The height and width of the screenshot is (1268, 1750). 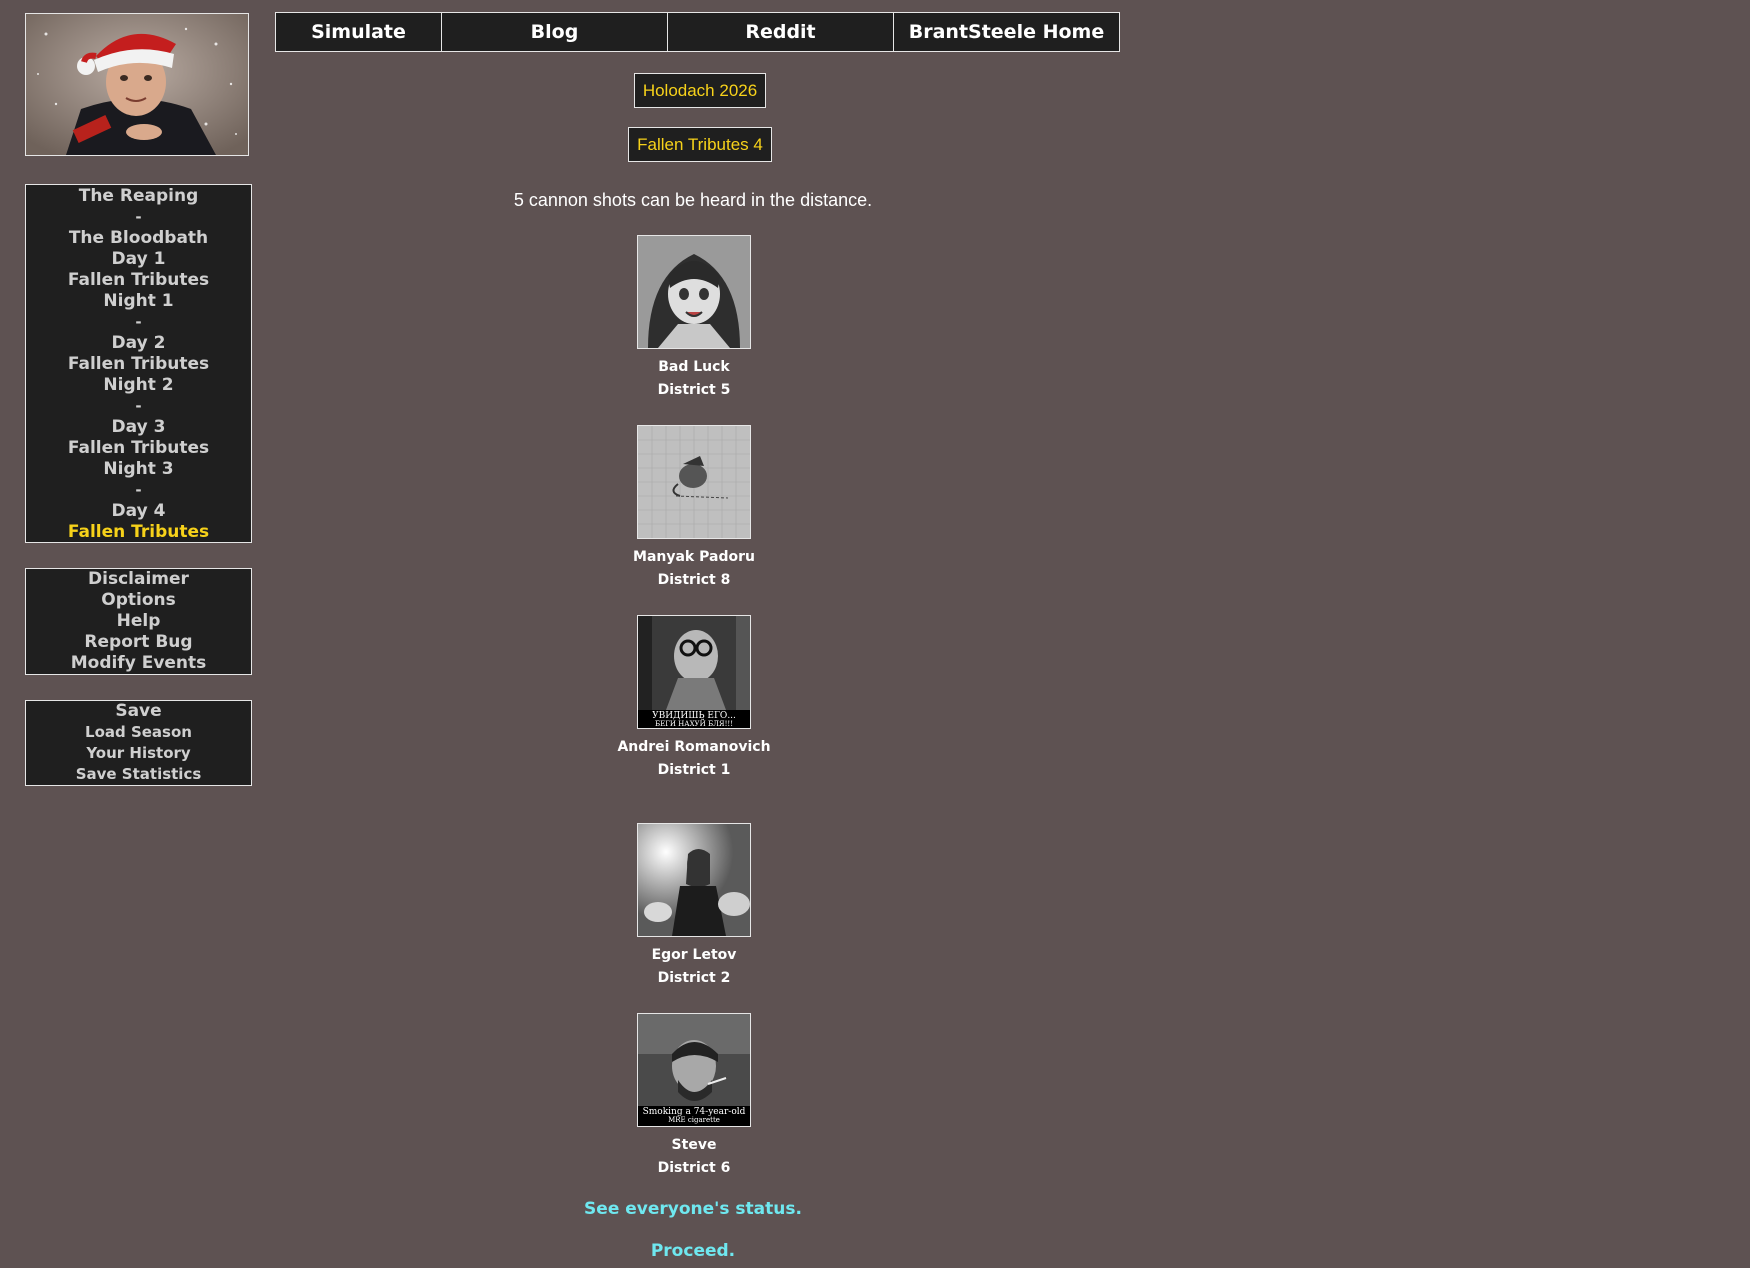 What do you see at coordinates (694, 1120) in the screenshot?
I see `portrait-caption: MRE cigarette` at bounding box center [694, 1120].